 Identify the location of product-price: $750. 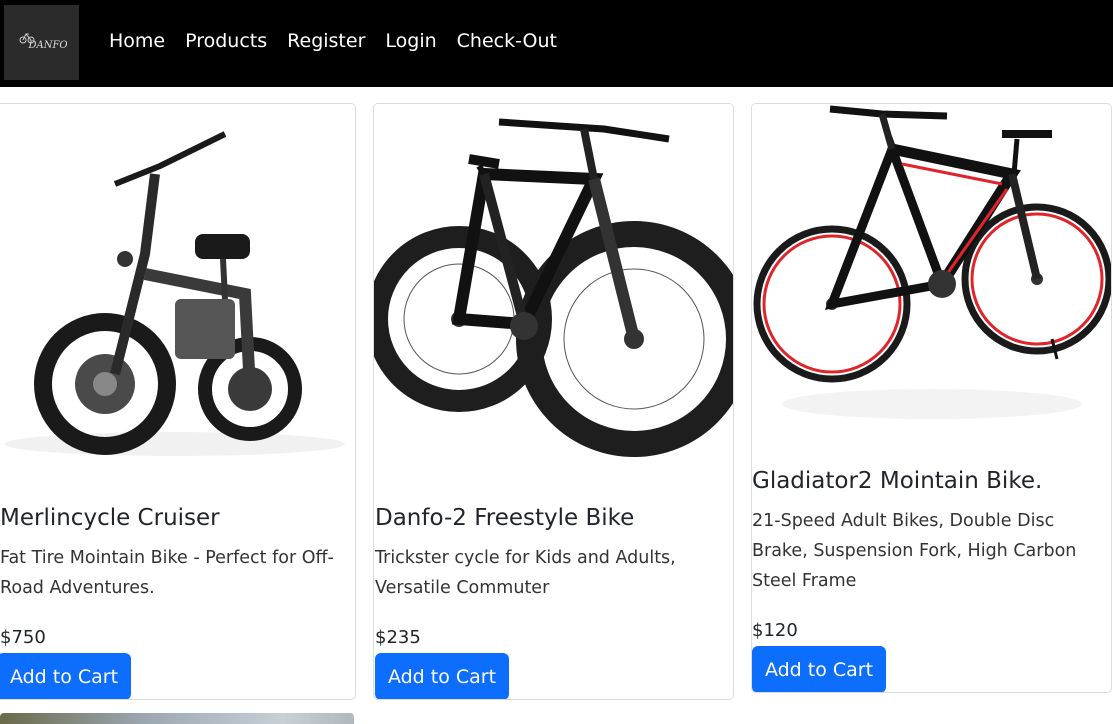
(23, 637).